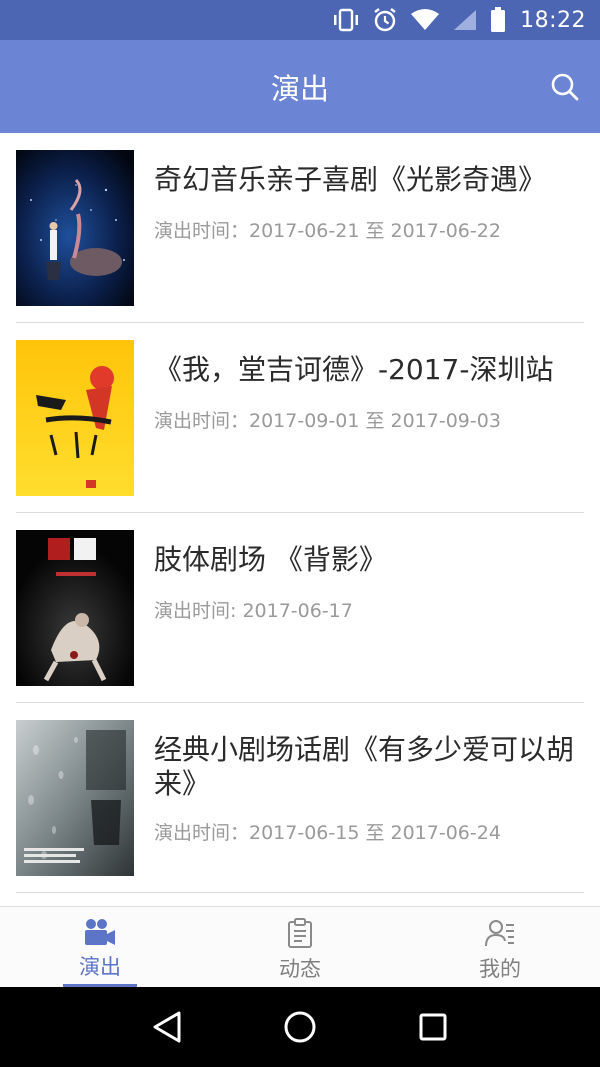 This screenshot has height=1067, width=600. Describe the element at coordinates (354, 369) in the screenshot. I see `show-title: 《我，堂吉诃德》-2017-深圳站` at that location.